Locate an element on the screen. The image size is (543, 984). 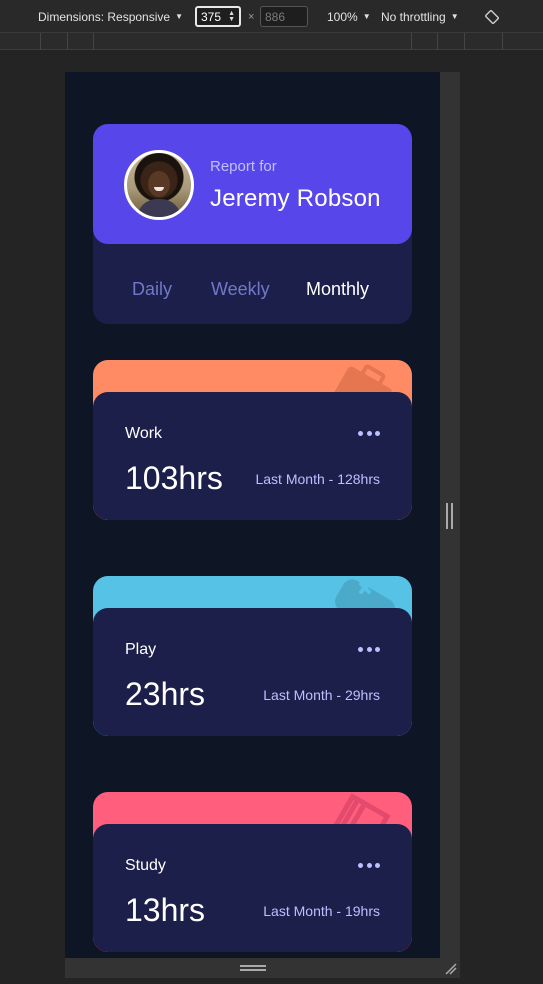
avatar-shirt is located at coordinates (159, 208).